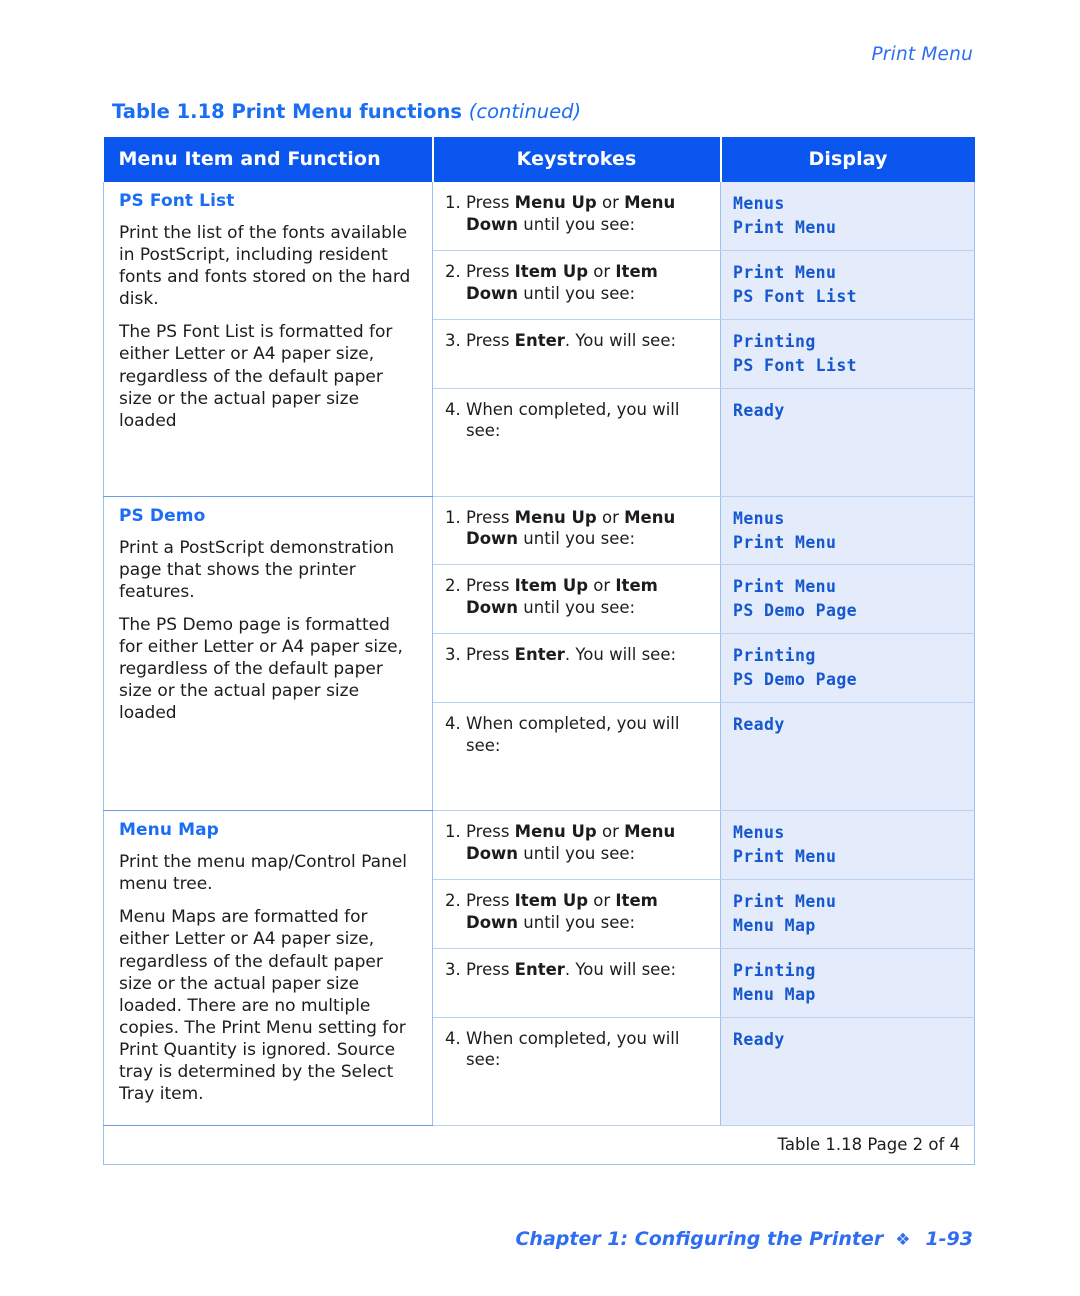 Image resolution: width=1080 pixels, height=1296 pixels. I want to click on running-header: Print Menu, so click(922, 54).